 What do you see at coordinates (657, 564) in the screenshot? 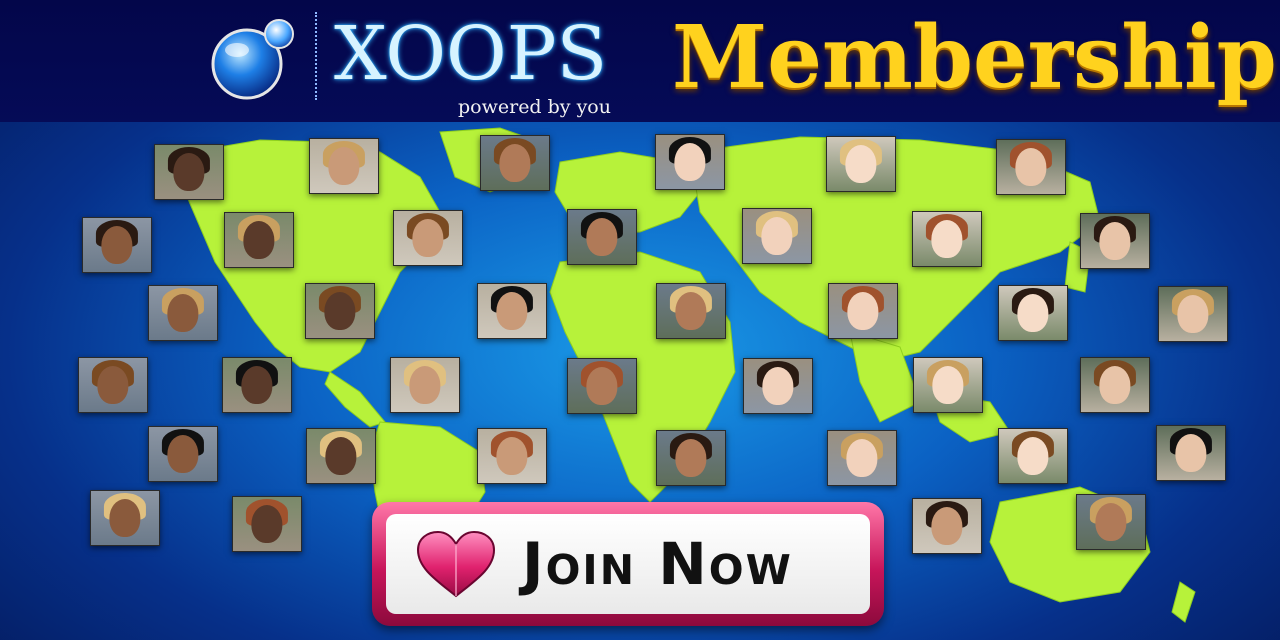
I see `join-now-label: Join Now` at bounding box center [657, 564].